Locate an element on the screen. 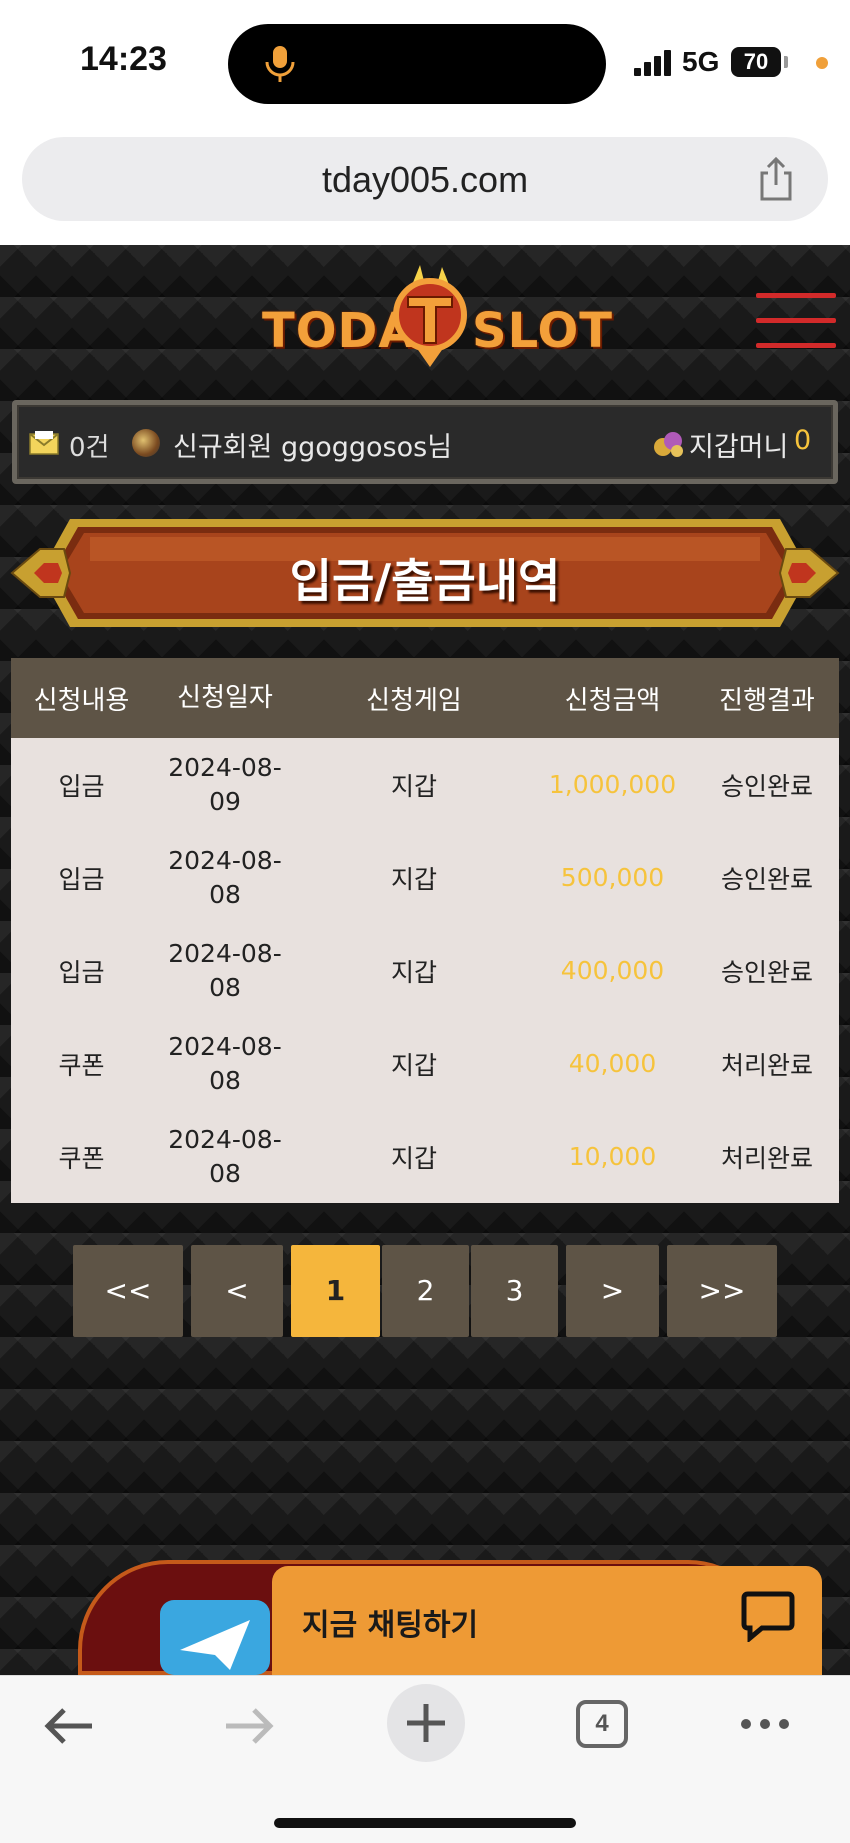 This screenshot has width=850, height=1843. chat-bubble-icon is located at coordinates (768, 1616).